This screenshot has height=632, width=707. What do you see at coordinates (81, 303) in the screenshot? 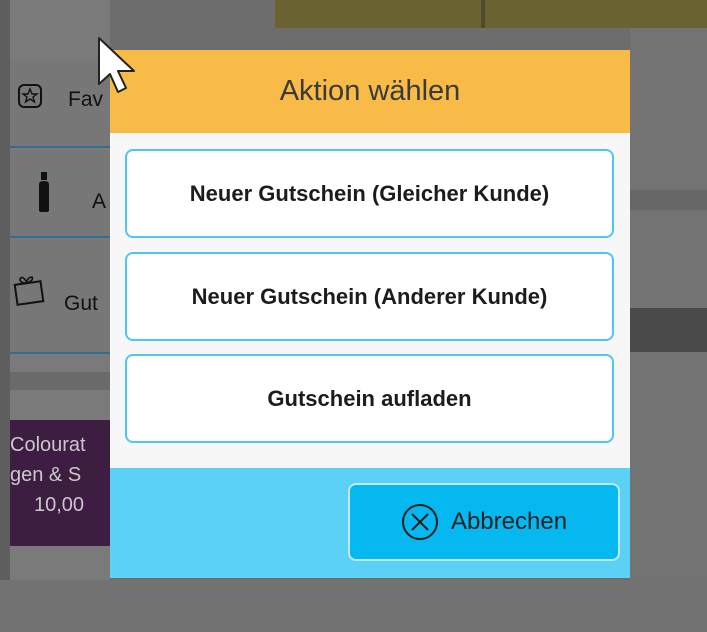
I see `tile-label: Gut` at bounding box center [81, 303].